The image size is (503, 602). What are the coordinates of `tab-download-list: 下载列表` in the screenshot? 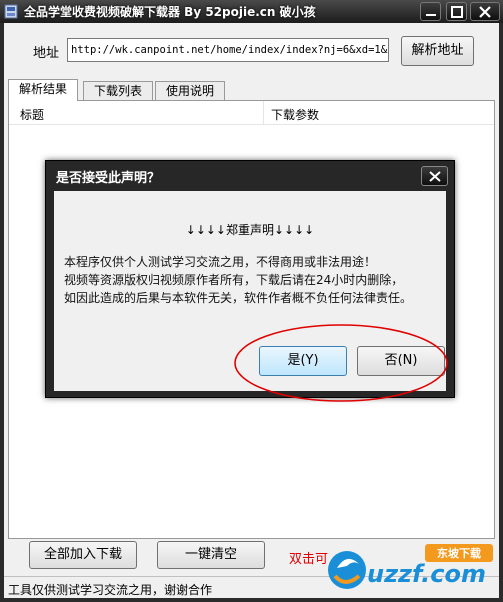 It's located at (118, 90).